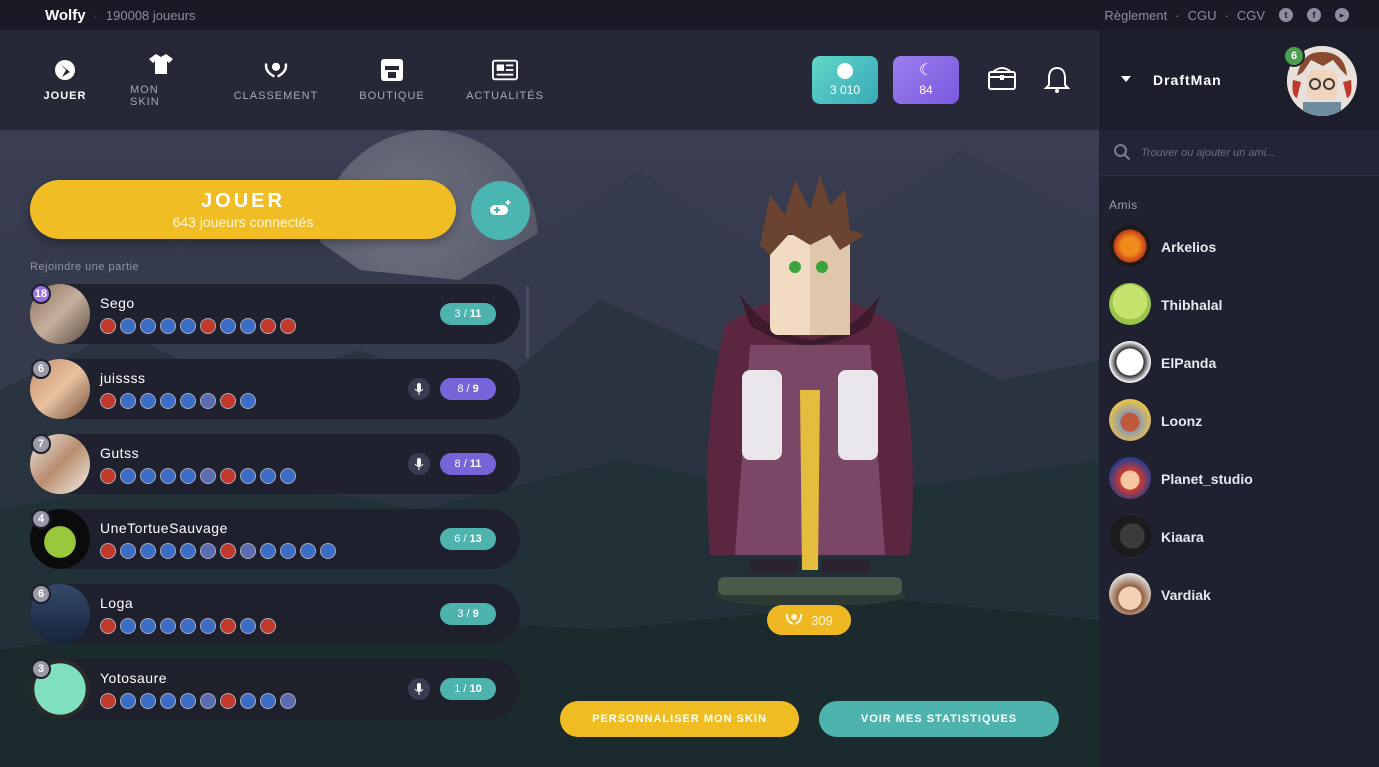  I want to click on friend-item: Loonz, so click(1239, 421).